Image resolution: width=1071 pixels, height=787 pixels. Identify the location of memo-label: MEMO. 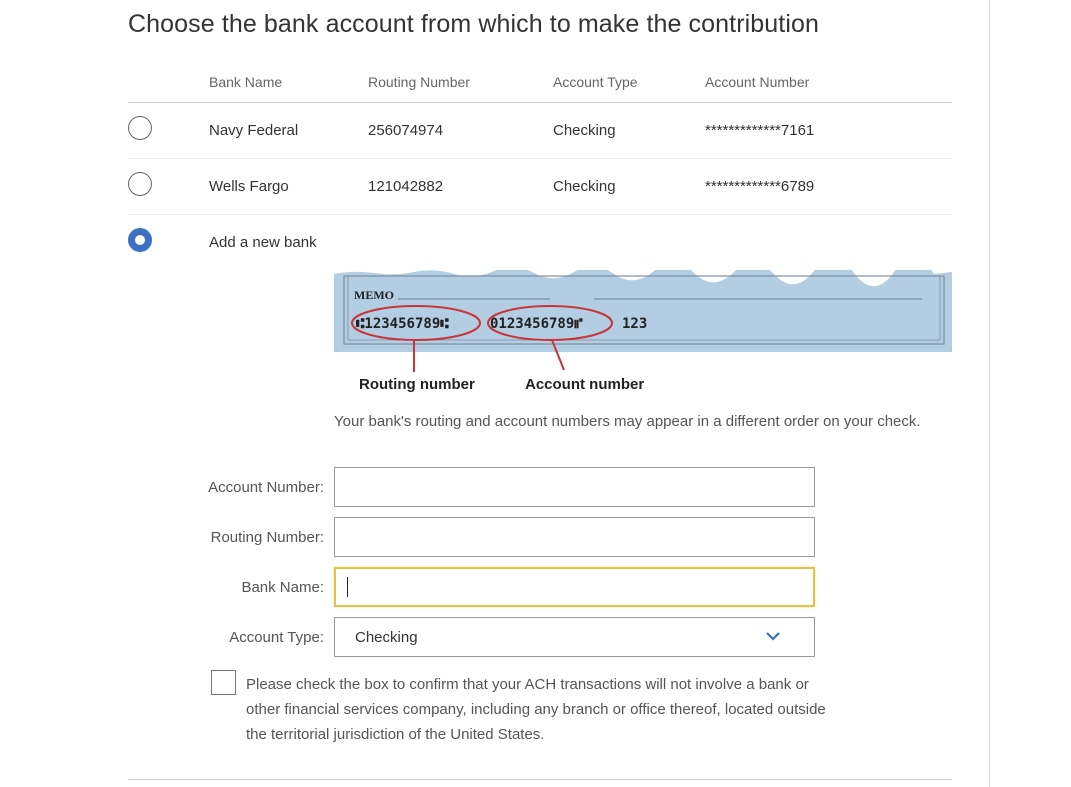
(374, 295).